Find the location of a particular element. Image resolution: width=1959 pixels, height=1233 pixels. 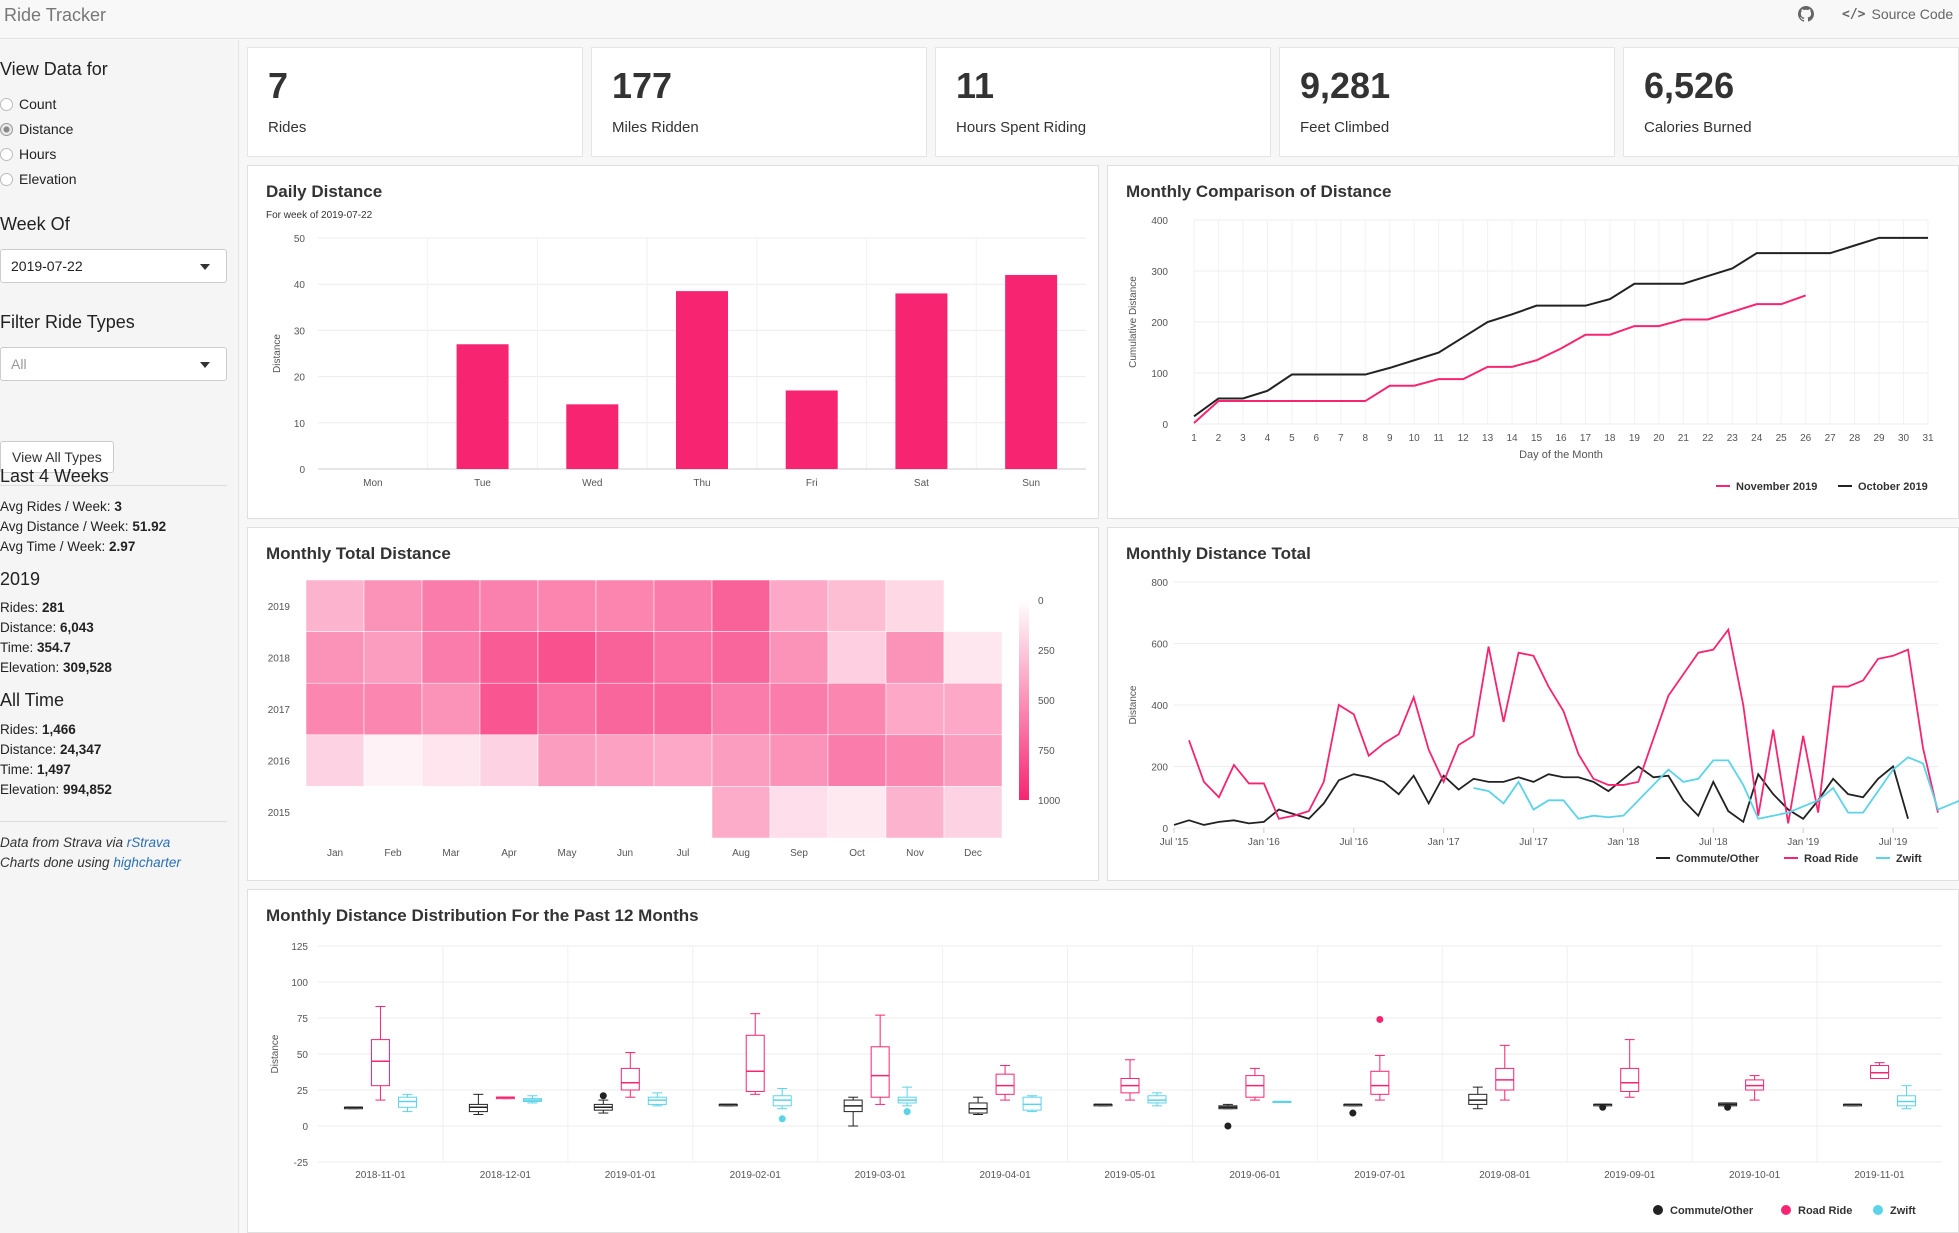

ride-type-select: All is located at coordinates (113, 364).